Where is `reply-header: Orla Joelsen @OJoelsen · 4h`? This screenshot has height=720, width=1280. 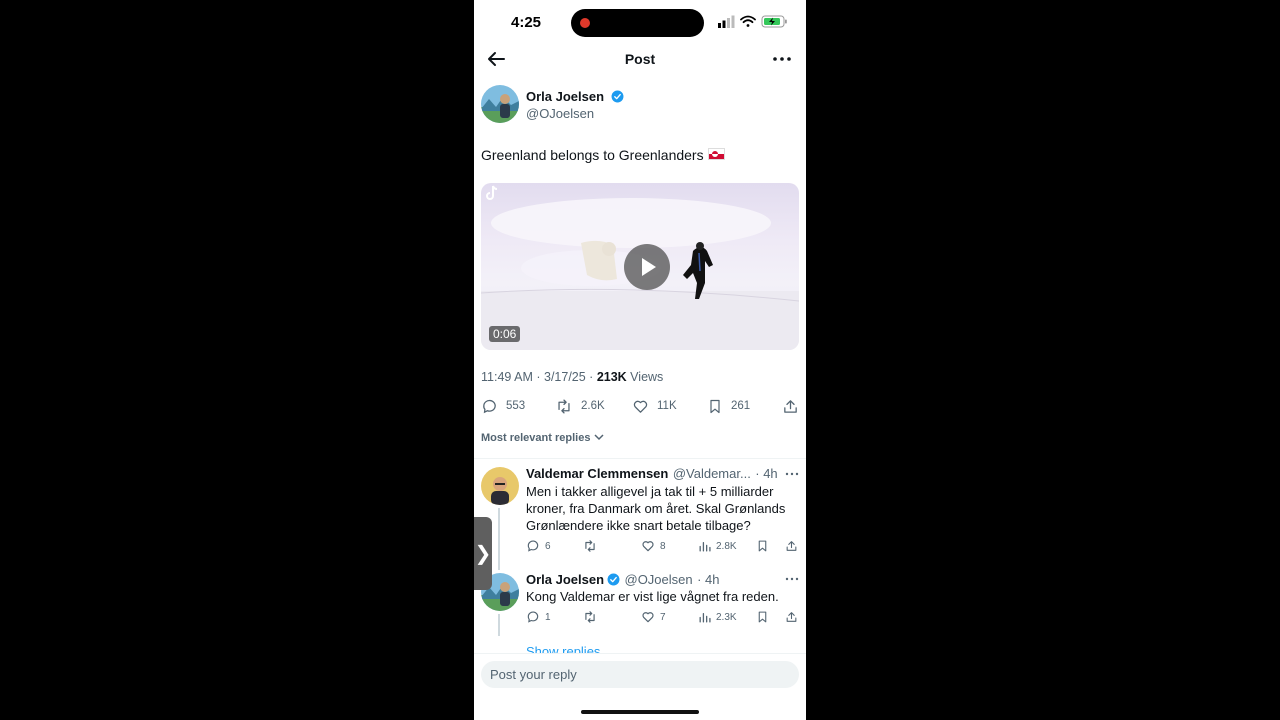 reply-header: Orla Joelsen @OJoelsen · 4h is located at coordinates (653, 580).